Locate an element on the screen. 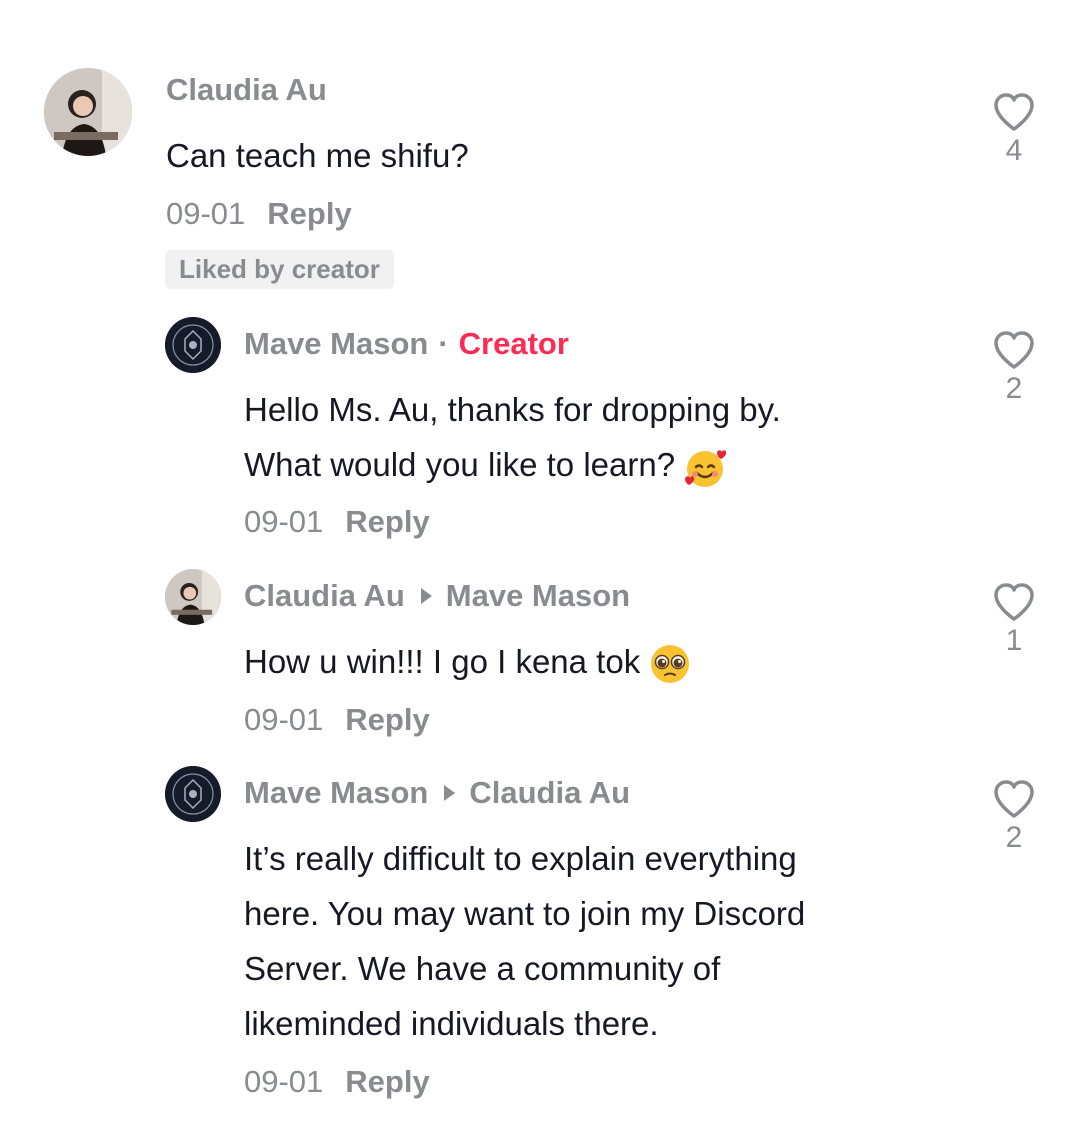  comment-text-line: Server. We have a community of is located at coordinates (482, 968).